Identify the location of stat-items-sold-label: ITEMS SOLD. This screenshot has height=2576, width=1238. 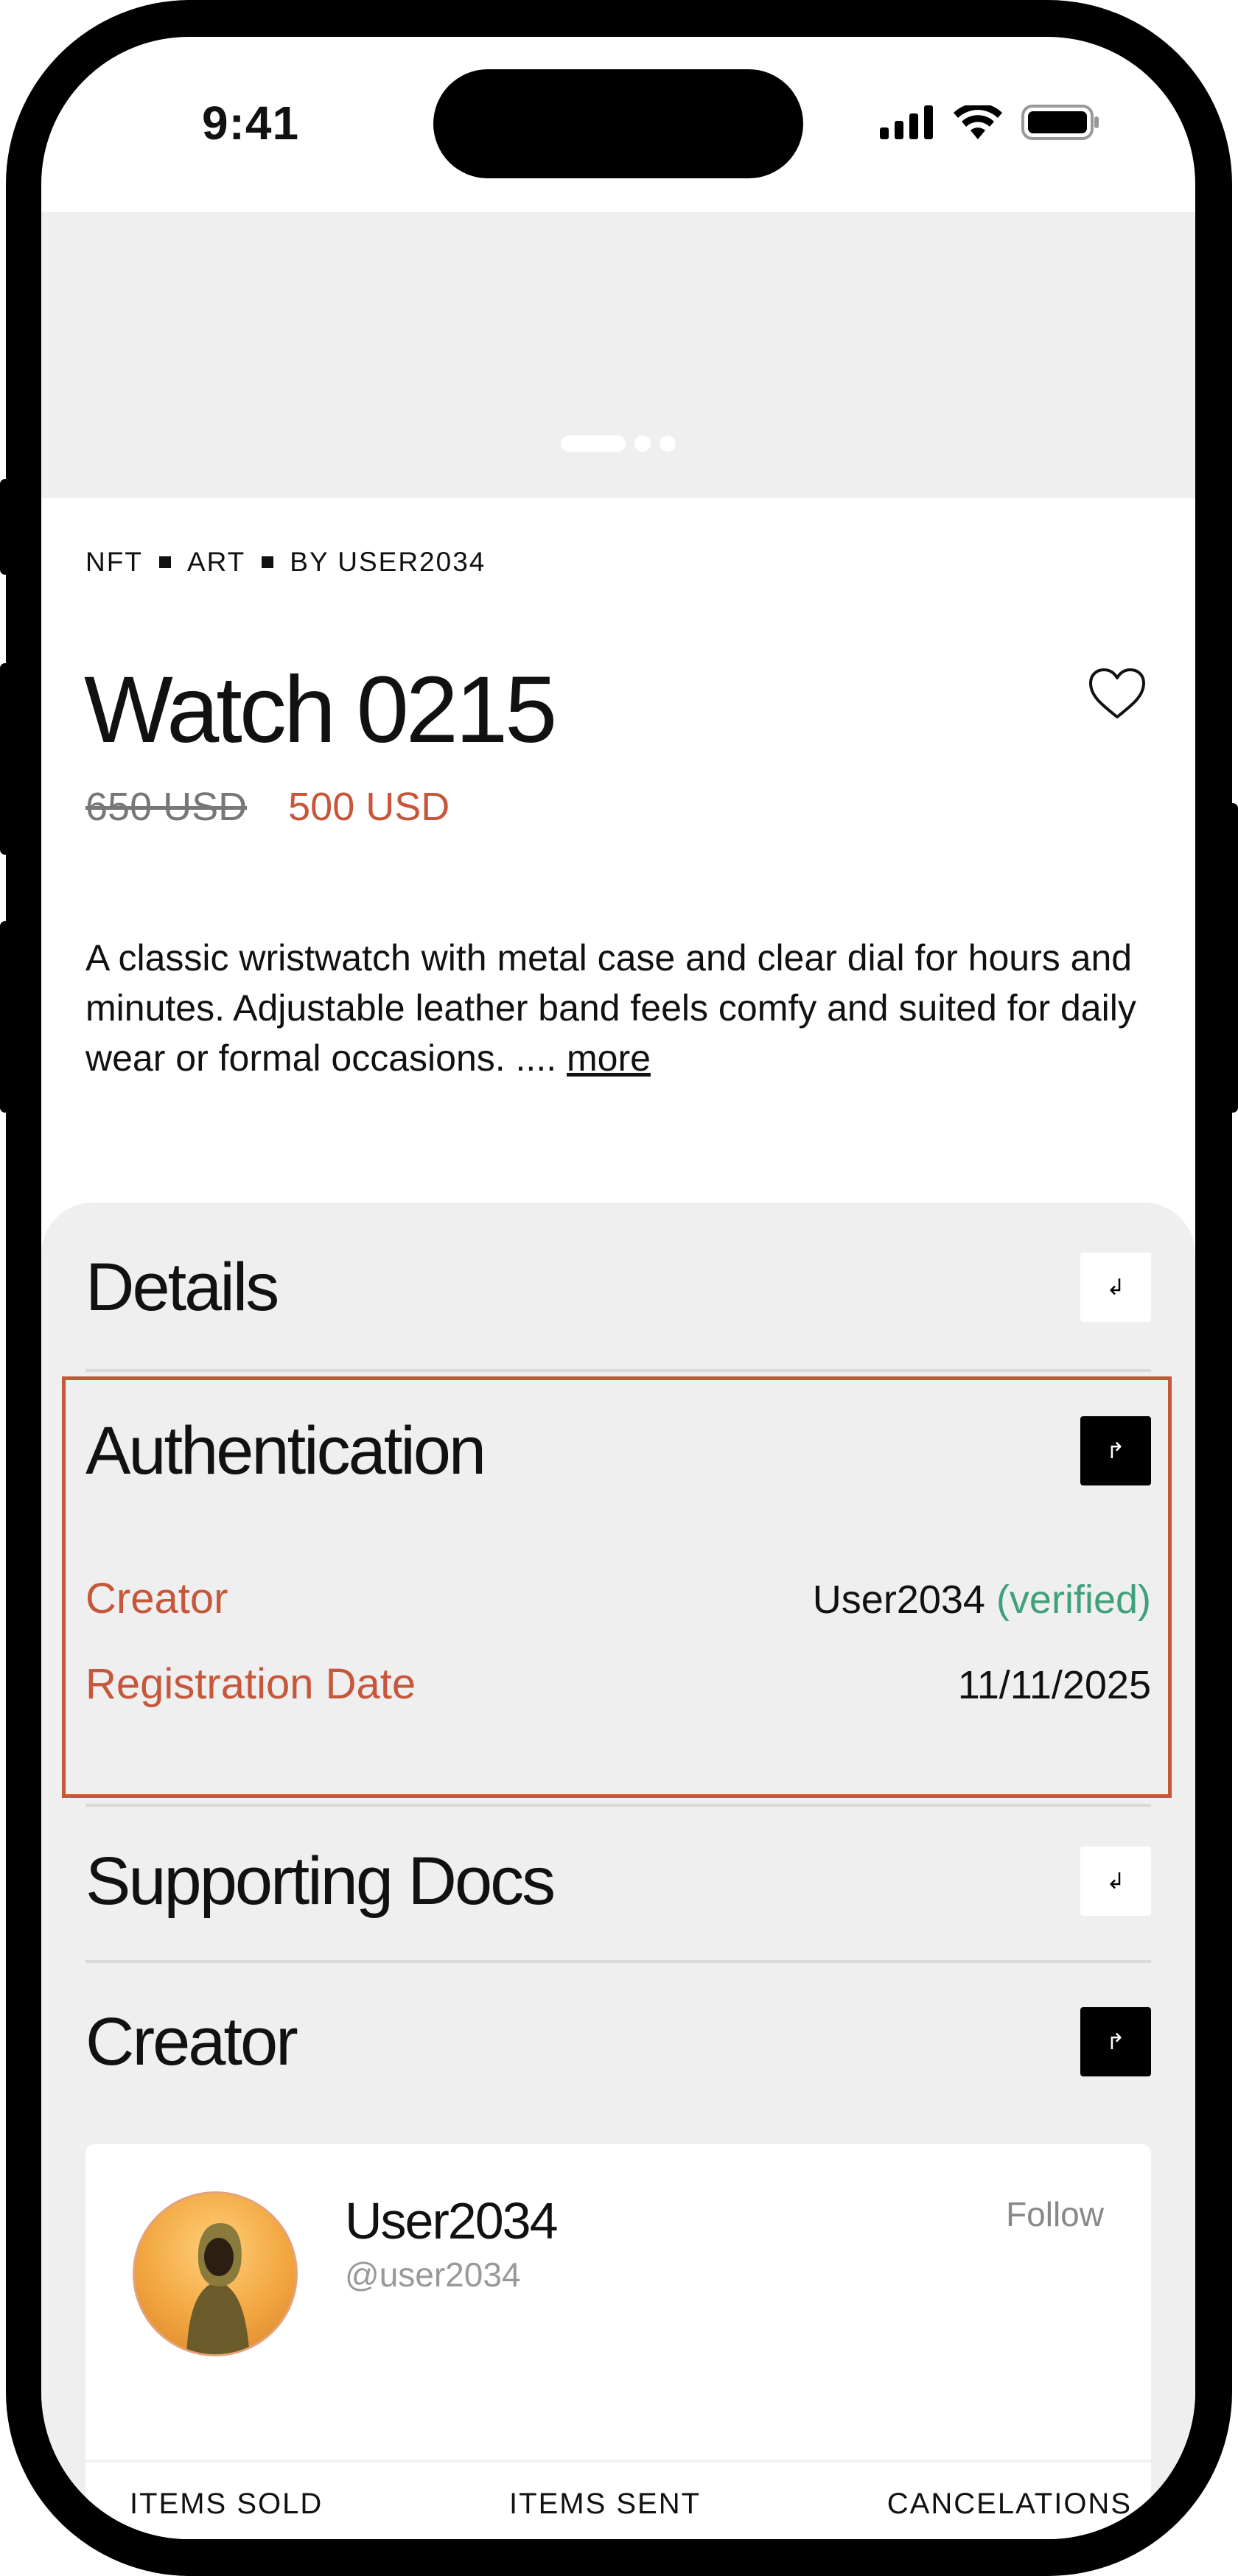
(227, 2504).